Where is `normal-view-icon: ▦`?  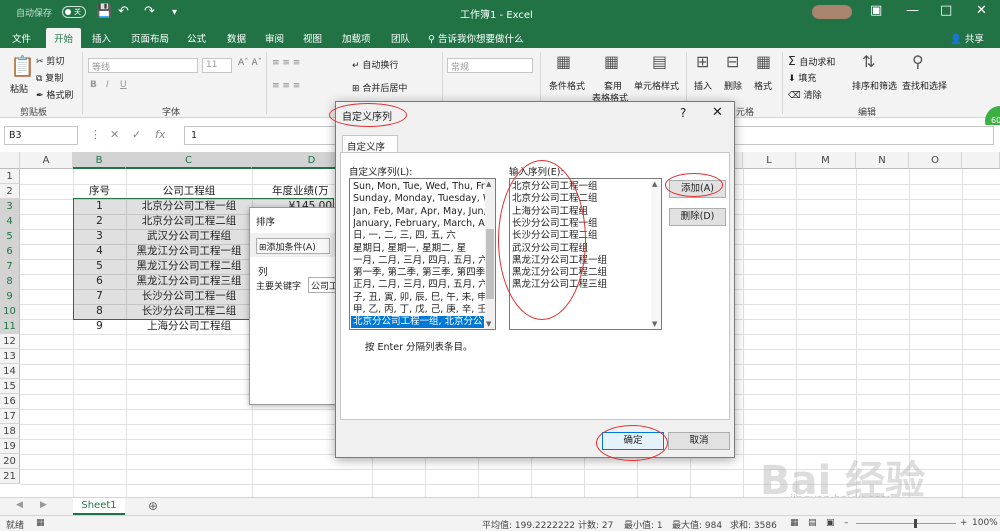
normal-view-icon: ▦ is located at coordinates (794, 523).